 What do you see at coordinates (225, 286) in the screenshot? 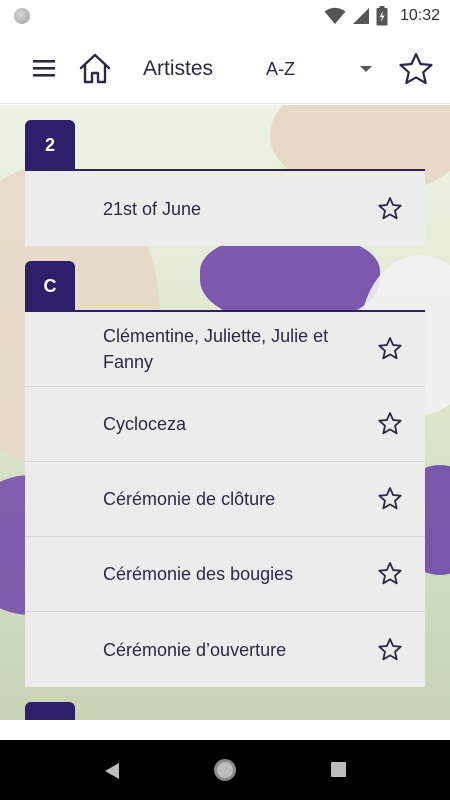
I see `section-header: C` at bounding box center [225, 286].